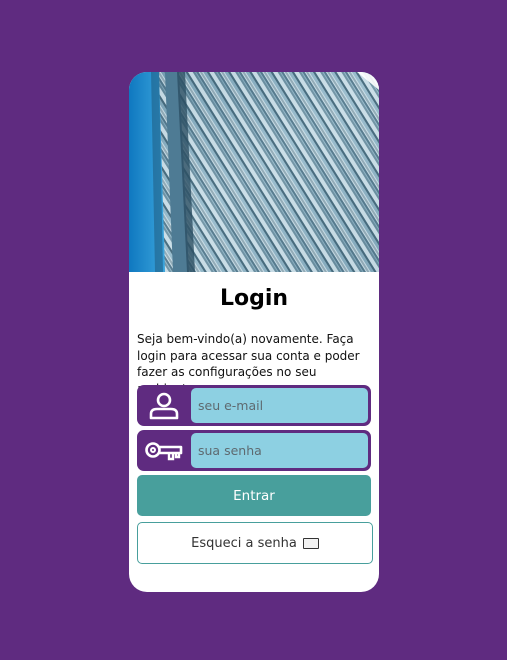 This screenshot has width=507, height=660. What do you see at coordinates (164, 450) in the screenshot?
I see `key-icon` at bounding box center [164, 450].